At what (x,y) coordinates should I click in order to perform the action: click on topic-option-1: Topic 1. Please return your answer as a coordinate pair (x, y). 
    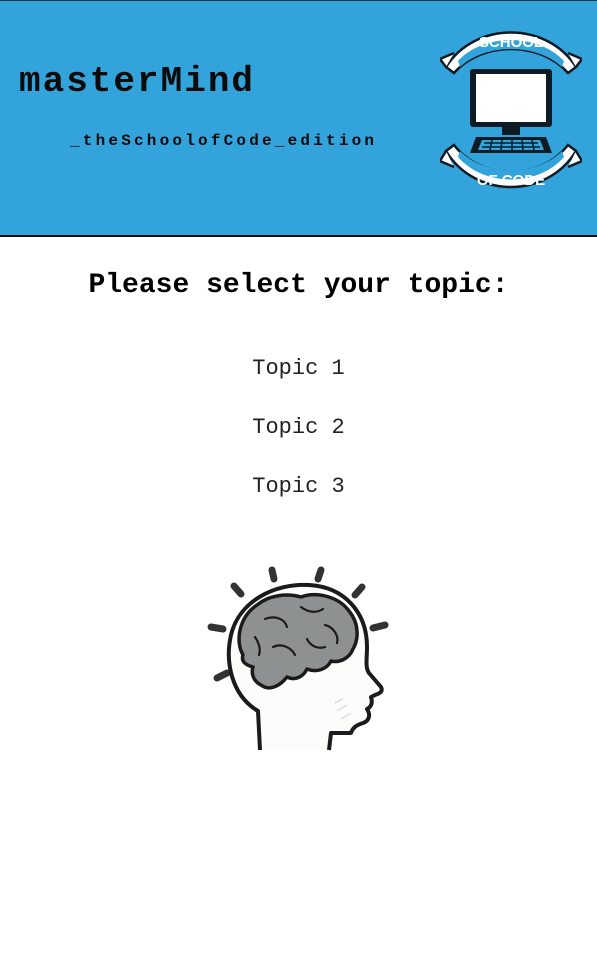
    Looking at the image, I should click on (298, 381).